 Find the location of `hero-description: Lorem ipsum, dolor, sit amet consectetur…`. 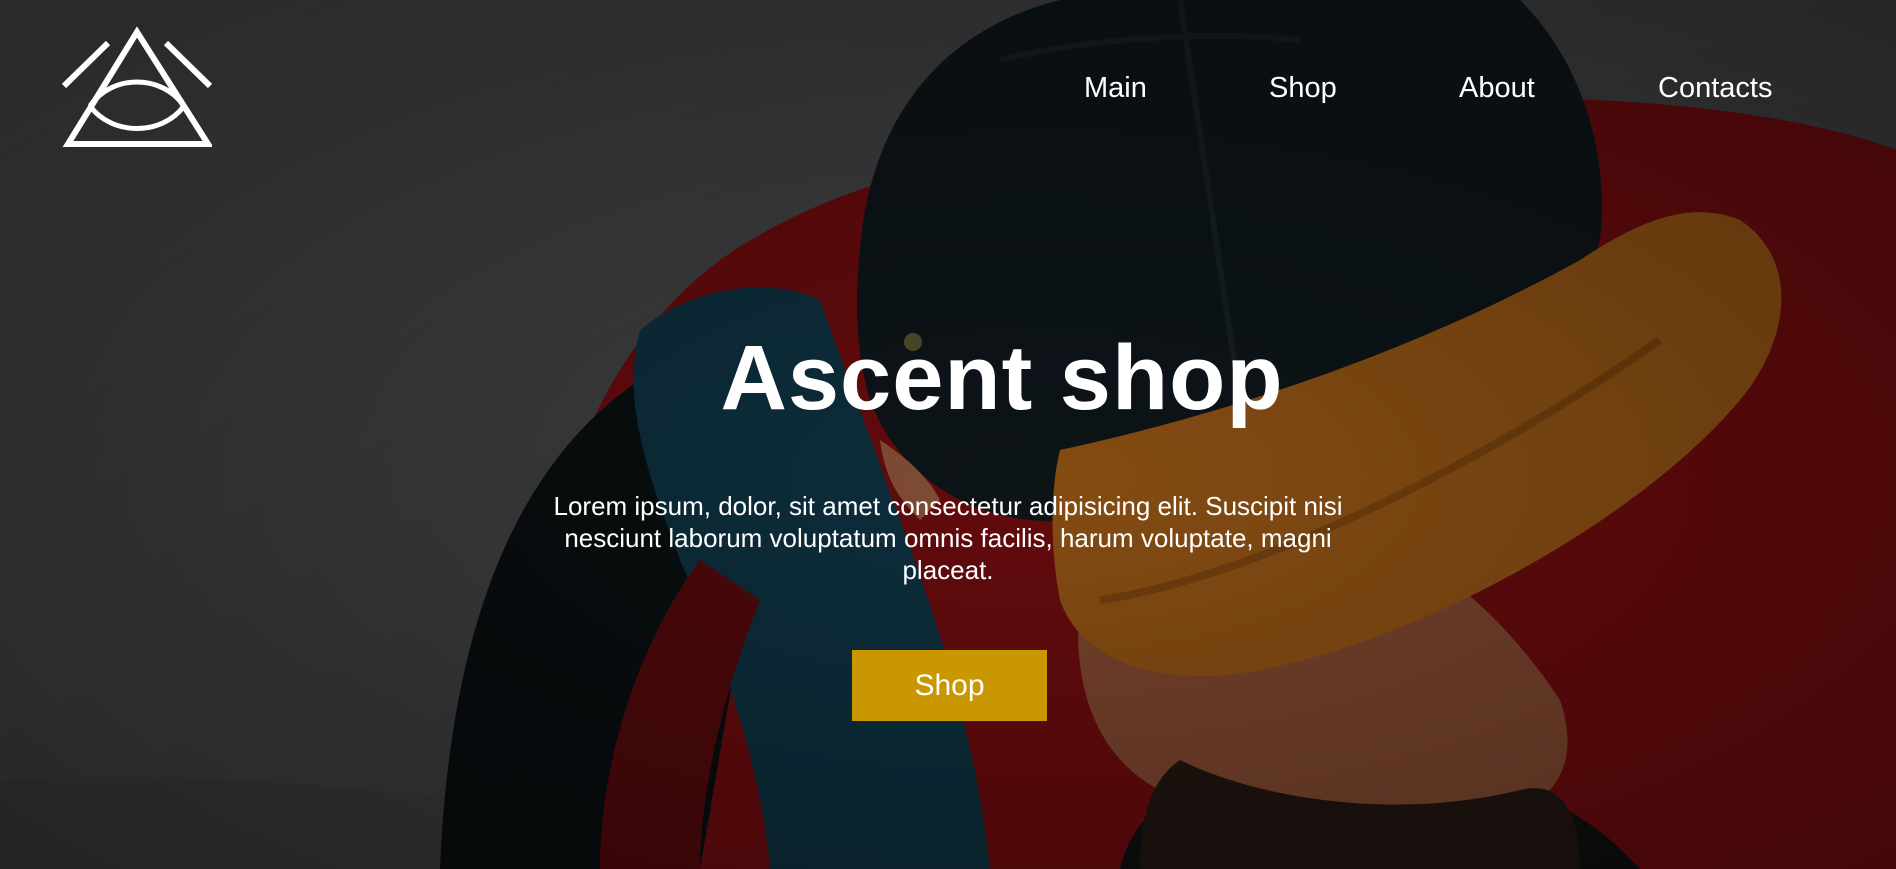

hero-description: Lorem ipsum, dolor, sit amet consectetur… is located at coordinates (948, 538).